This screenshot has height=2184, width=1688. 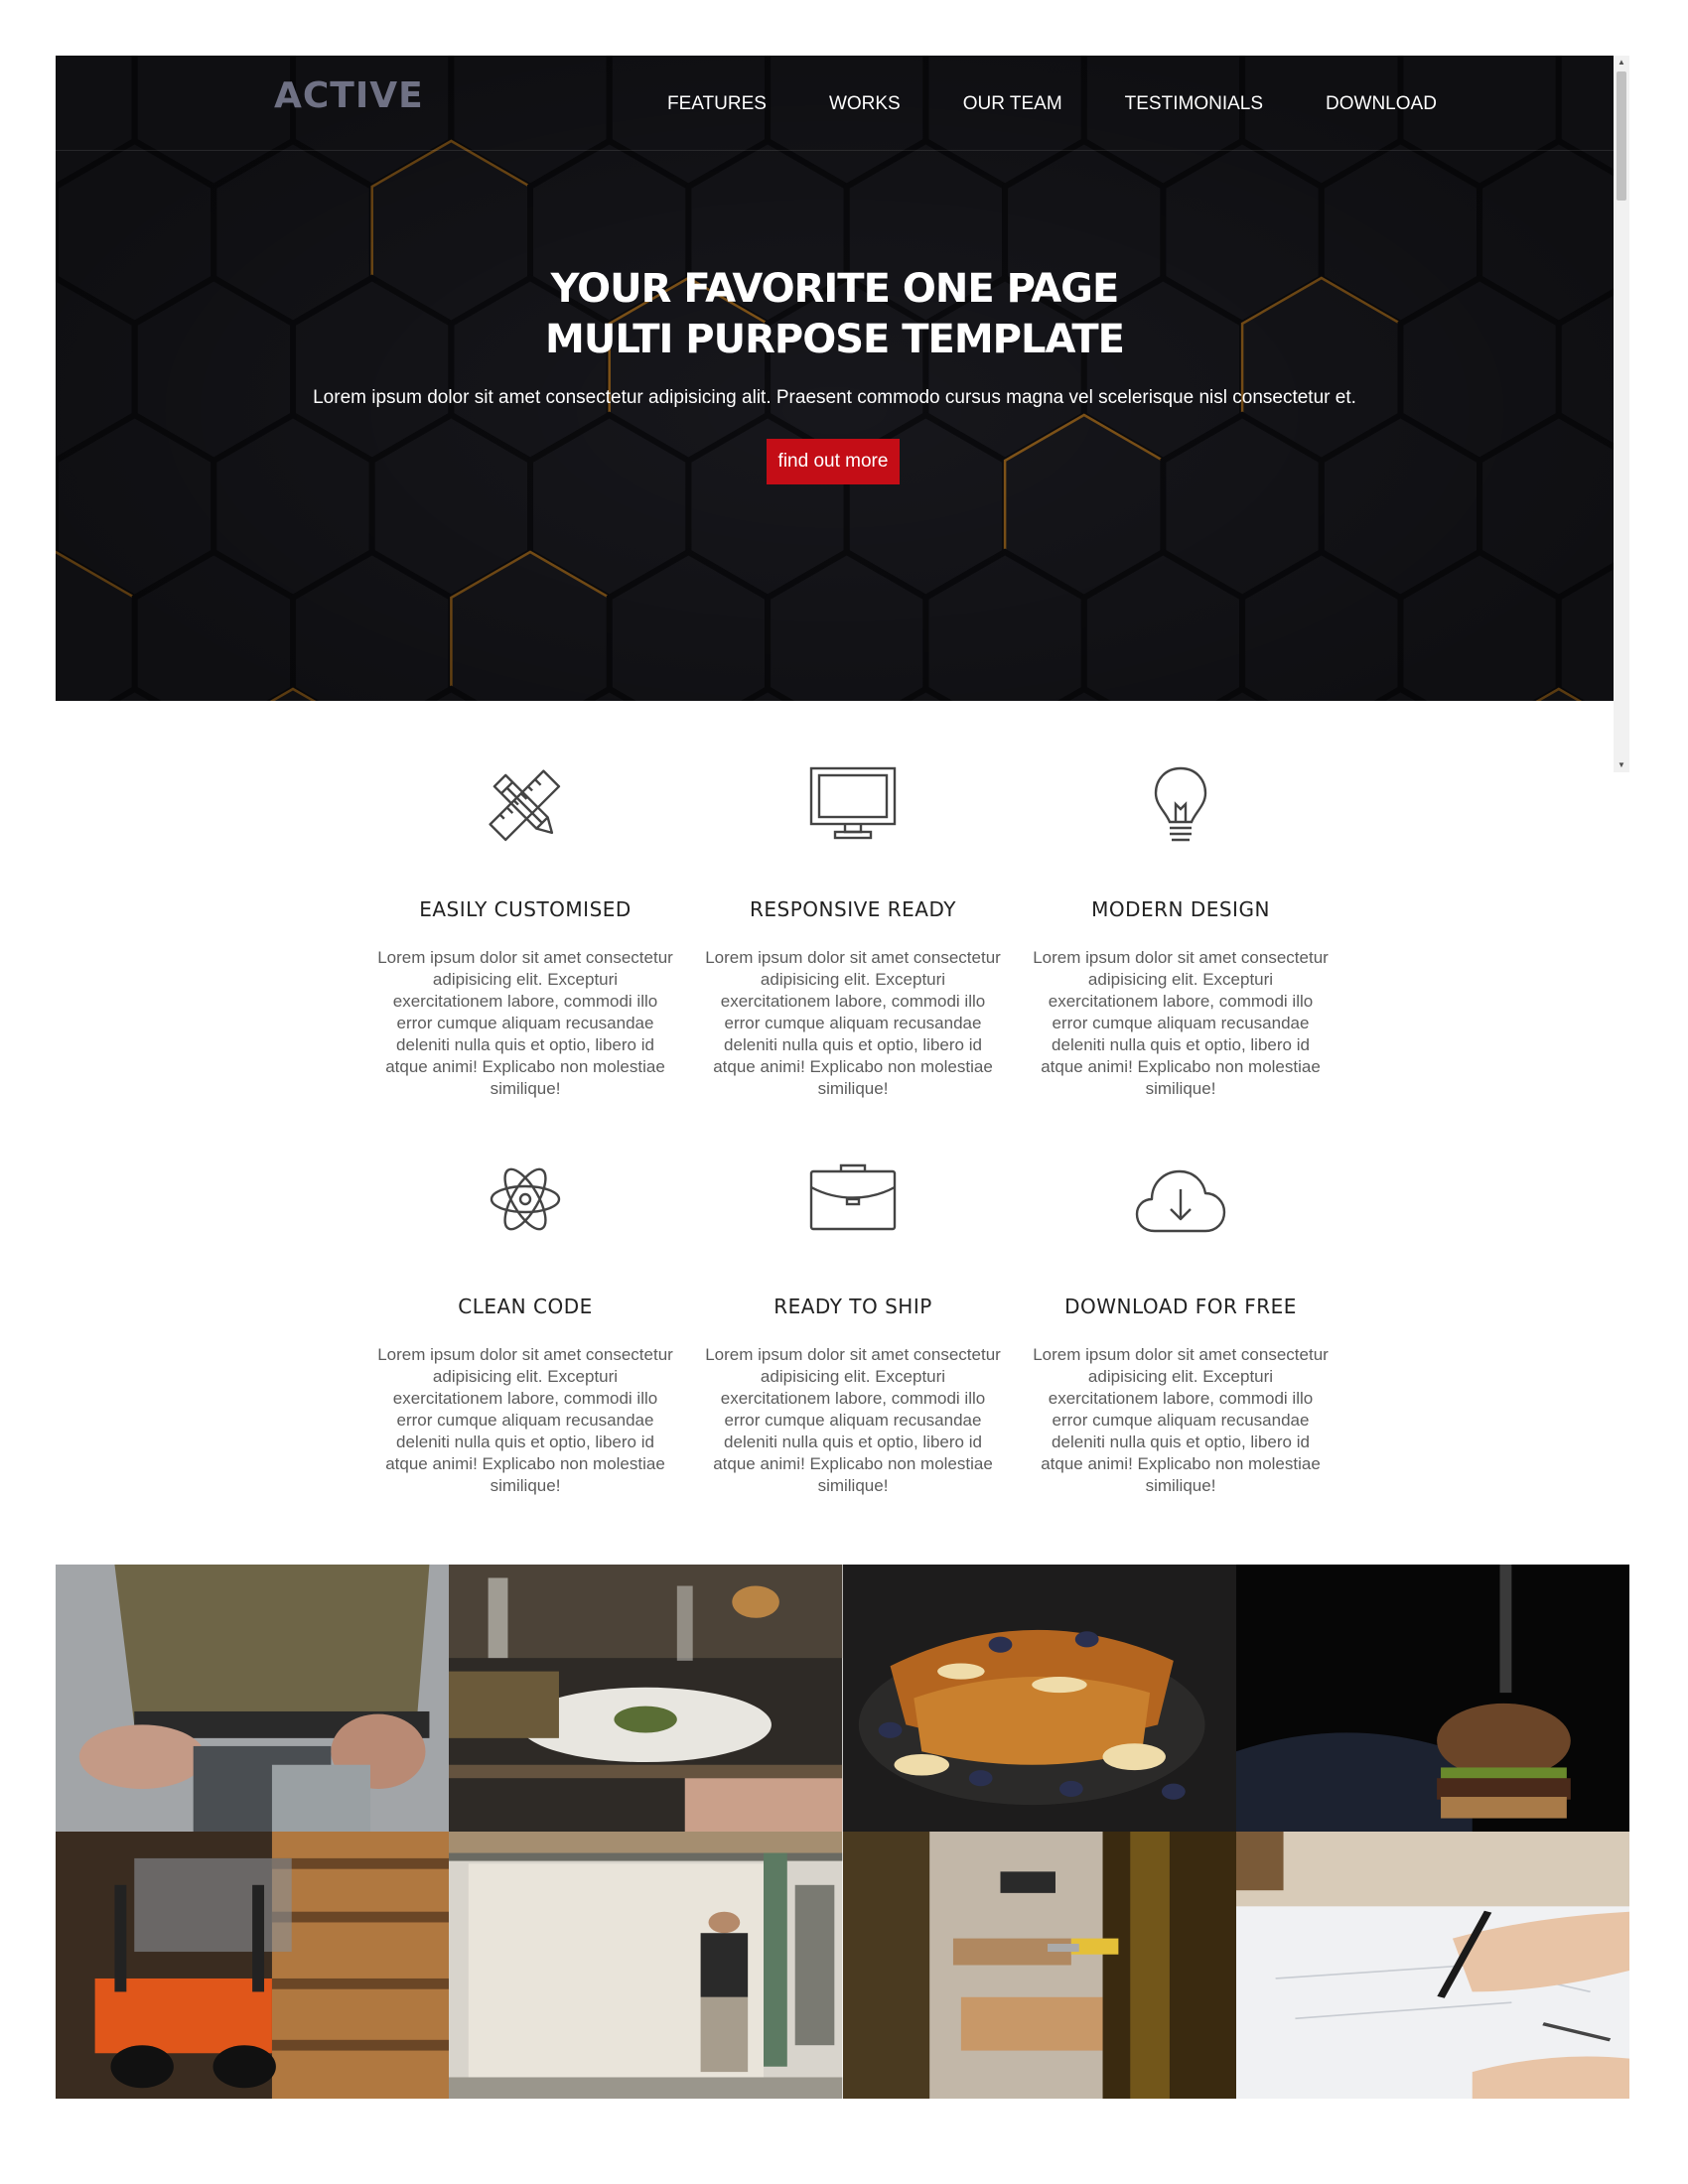 I want to click on woodworking-tools-photo, so click(x=1039, y=1965).